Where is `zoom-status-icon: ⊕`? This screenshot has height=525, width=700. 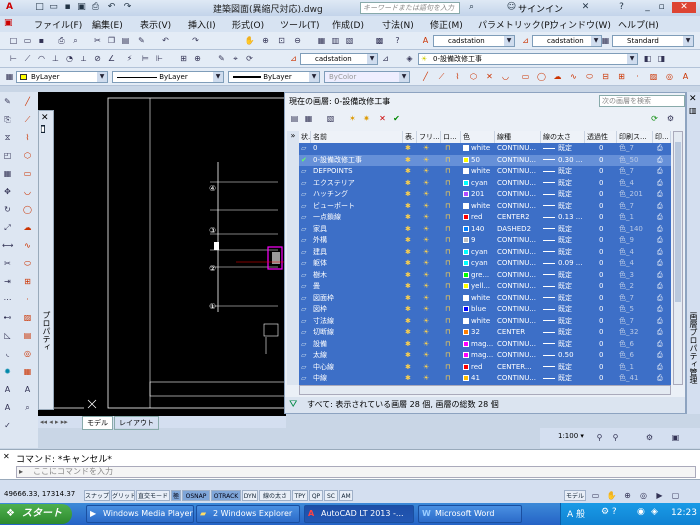
zoom-status-icon: ⊕ is located at coordinates (627, 495).